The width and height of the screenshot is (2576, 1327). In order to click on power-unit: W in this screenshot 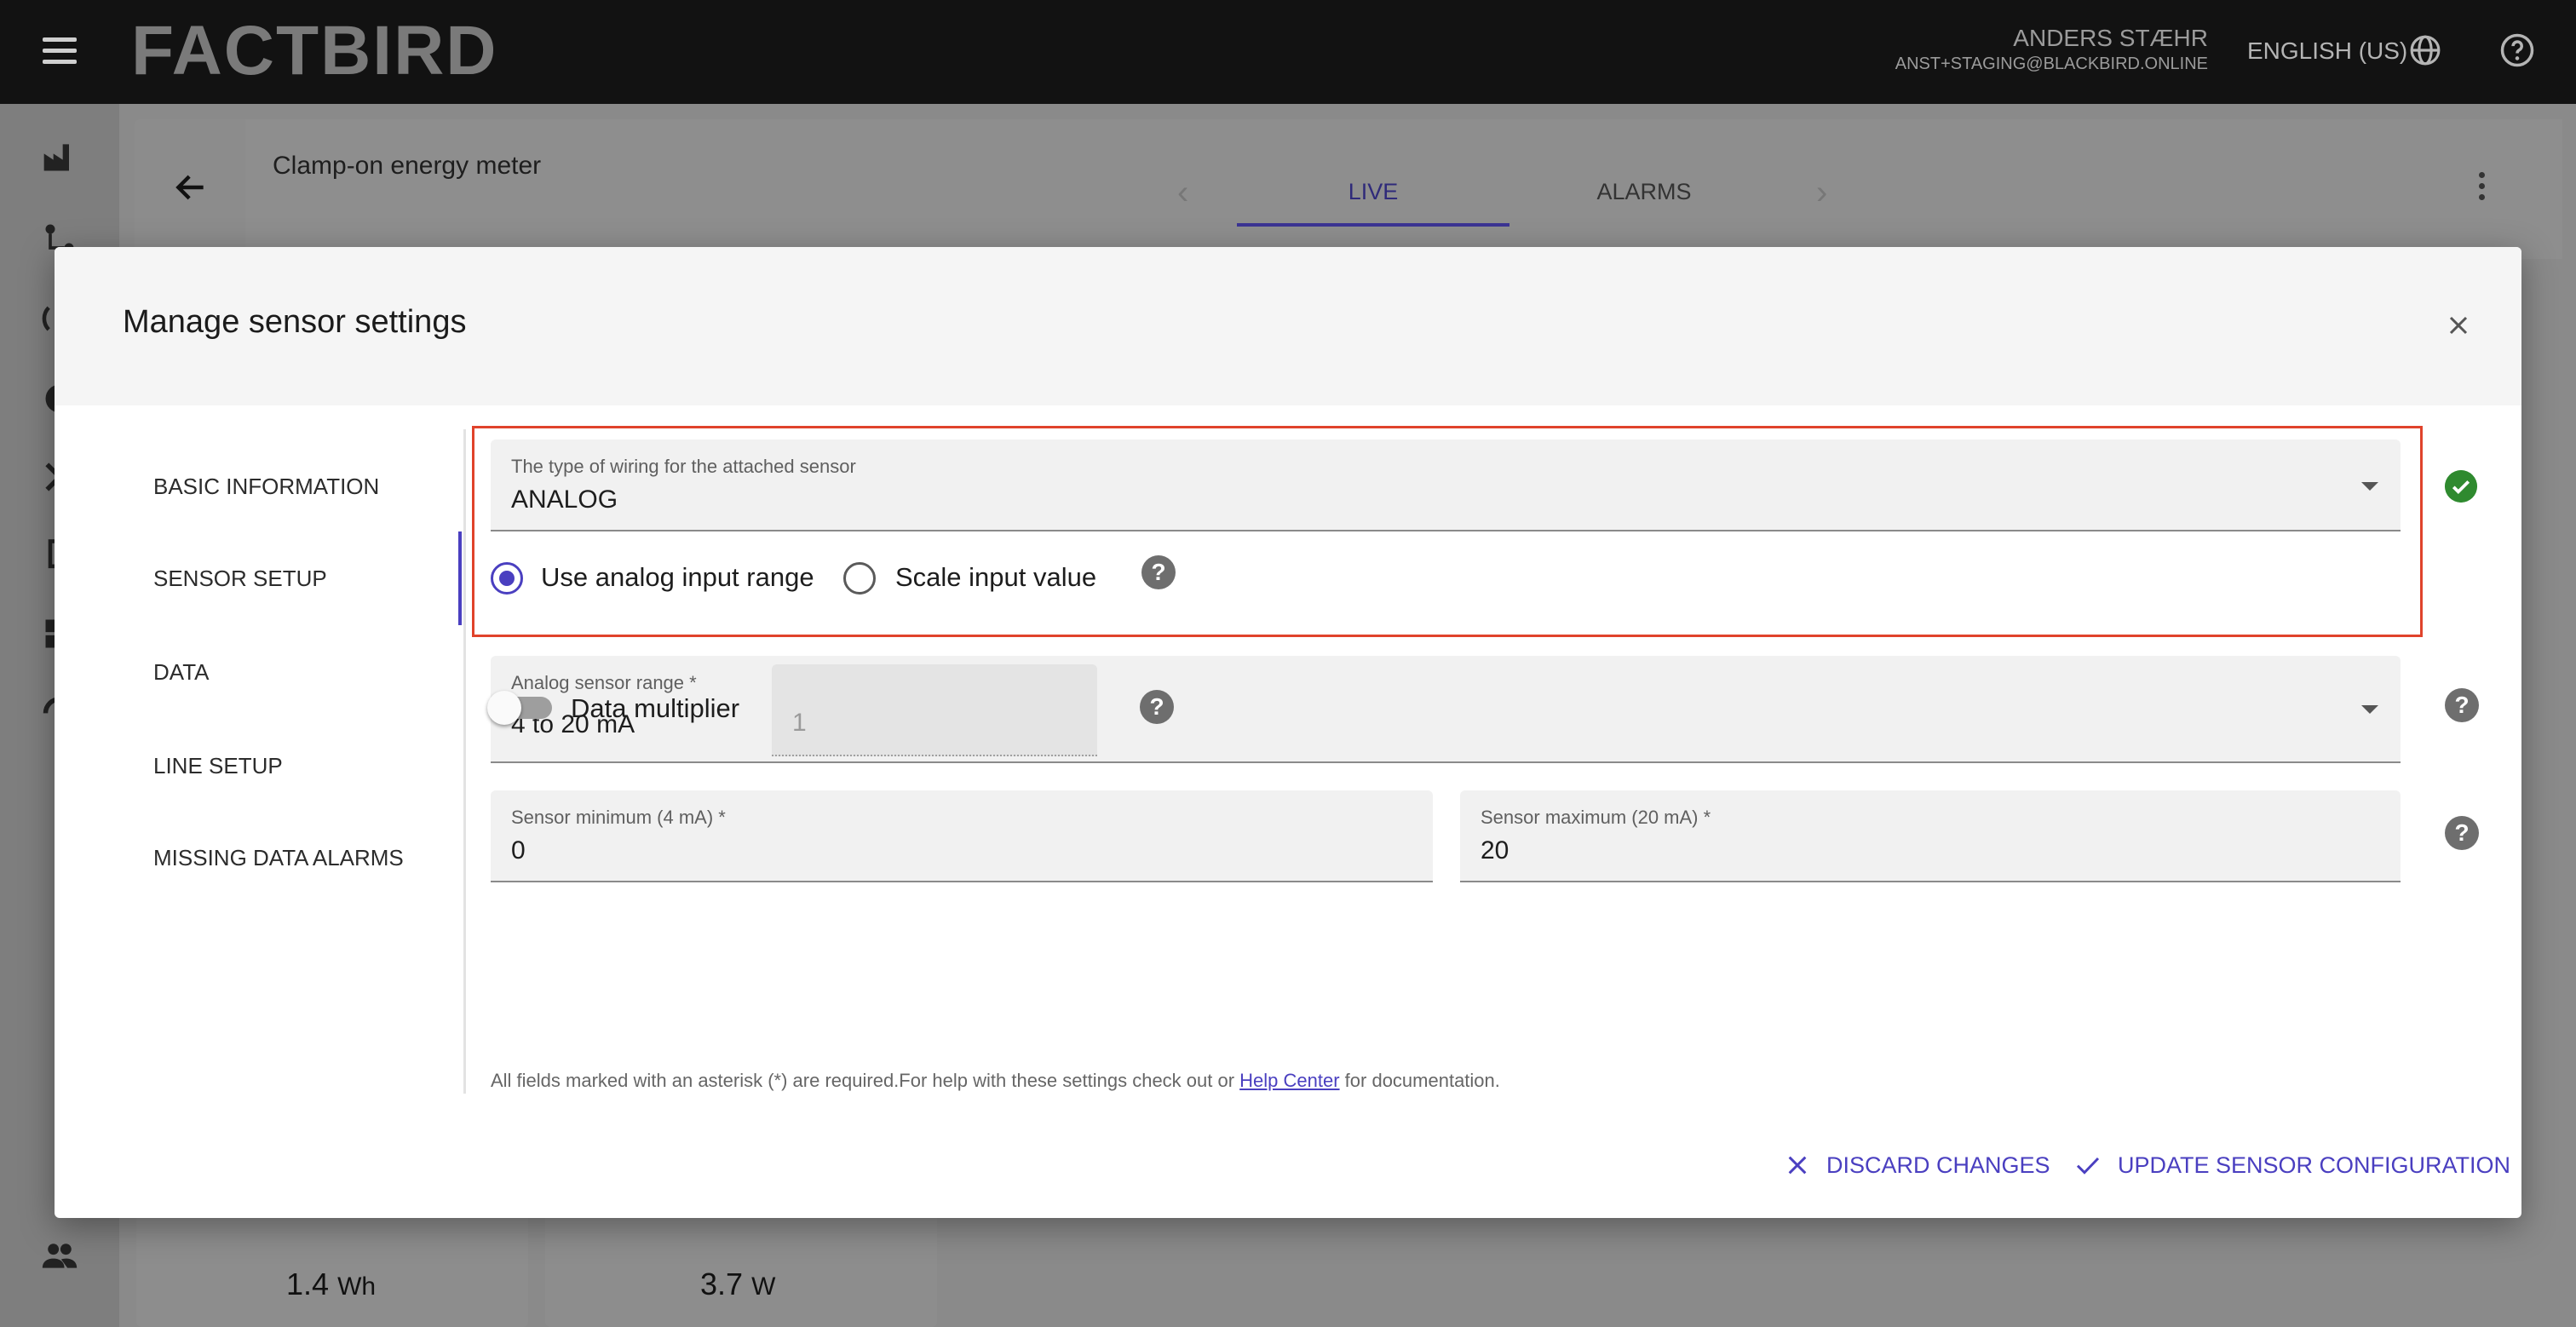, I will do `click(764, 1286)`.